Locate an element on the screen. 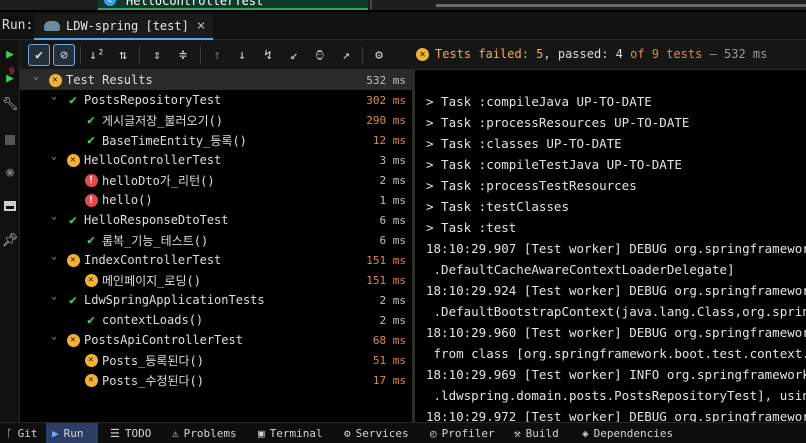 The width and height of the screenshot is (806, 443). arrow-up-icon: ↑ is located at coordinates (217, 55).